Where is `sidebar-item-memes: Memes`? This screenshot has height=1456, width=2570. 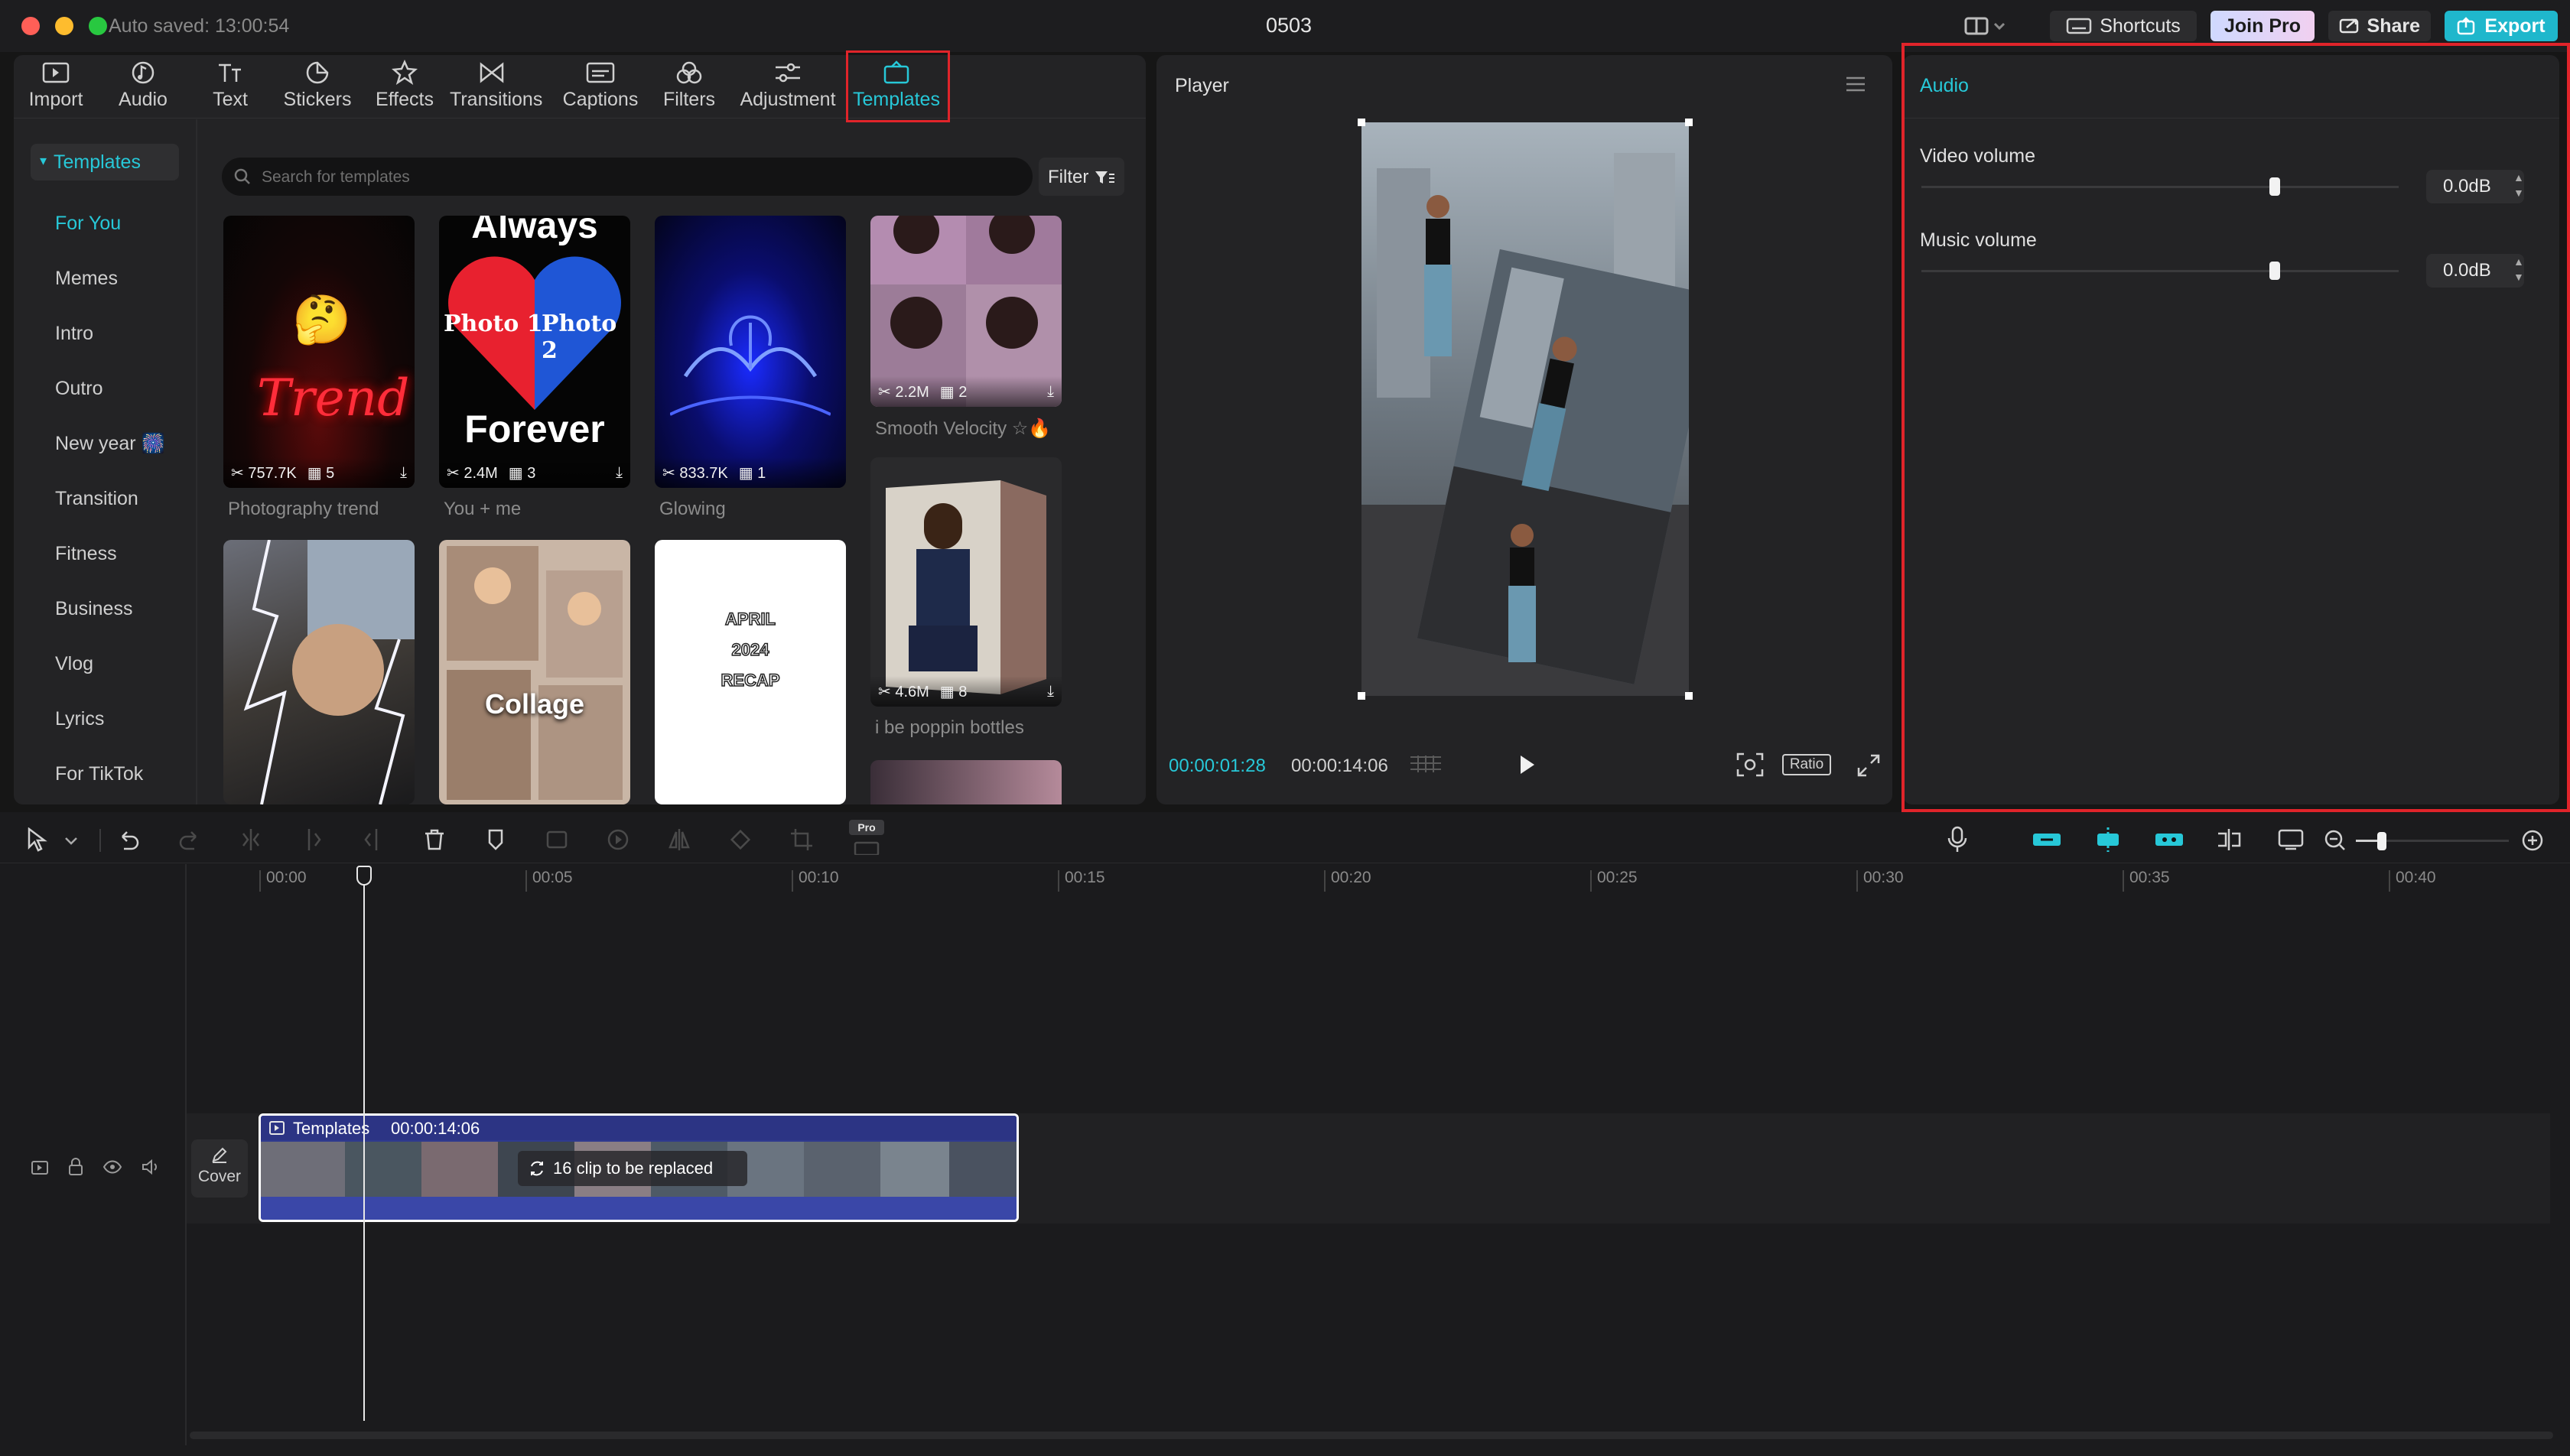
sidebar-item-memes: Memes is located at coordinates (86, 279).